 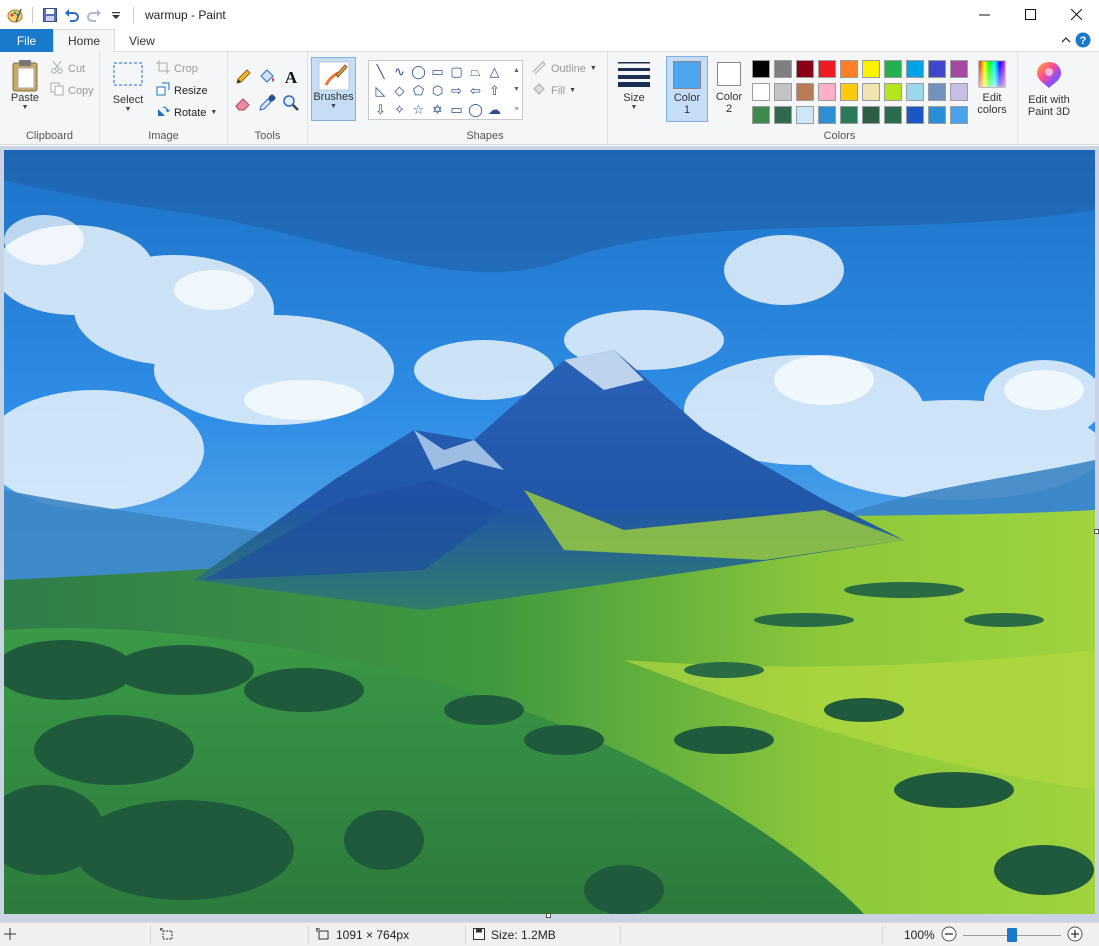 I want to click on four-point-star-shape-icon: ✧, so click(x=399, y=109).